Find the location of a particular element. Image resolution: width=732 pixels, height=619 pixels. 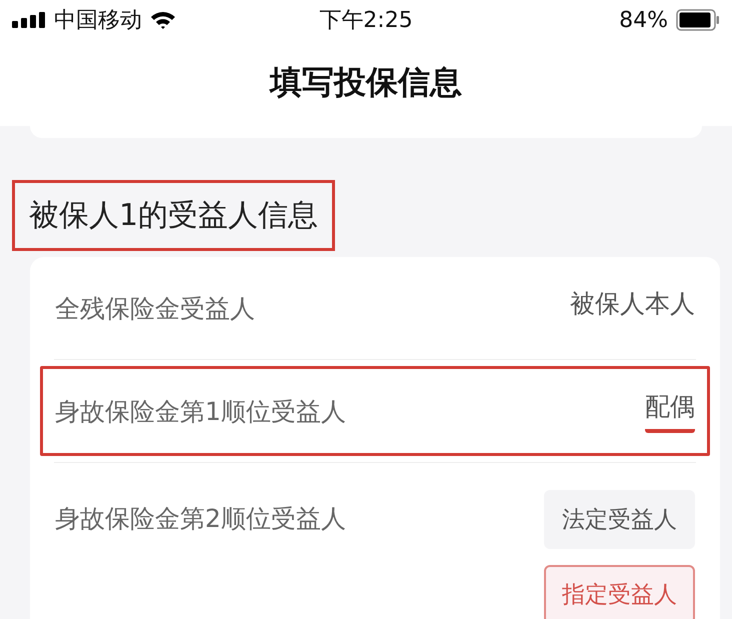

beneficiary-row: 全残保险金受益人 被保人本人 is located at coordinates (375, 308).